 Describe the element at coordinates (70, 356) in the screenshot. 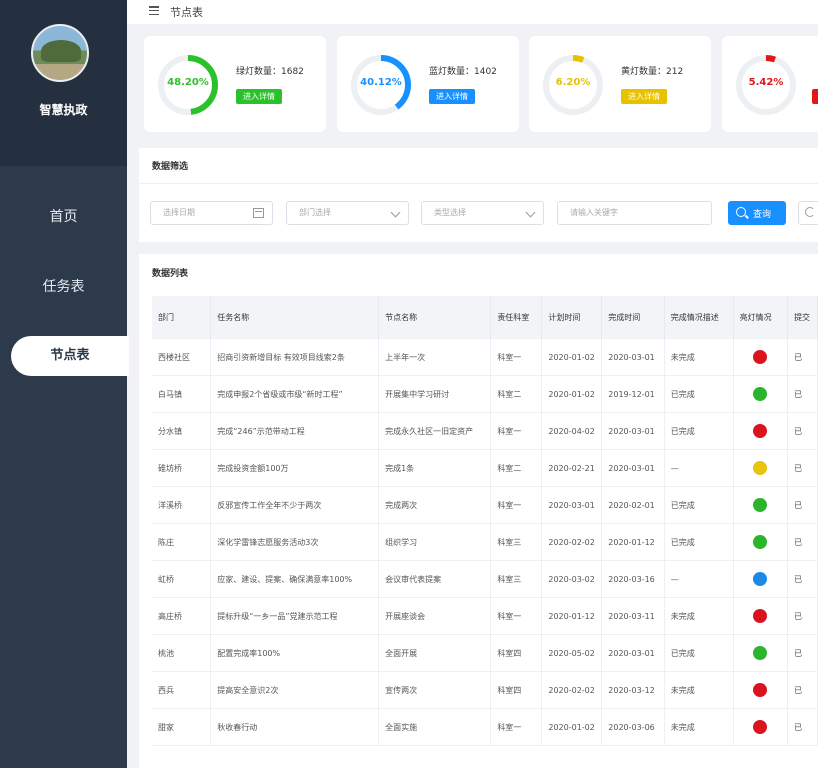

I see `sidebar-item-nodes: 节点表` at that location.